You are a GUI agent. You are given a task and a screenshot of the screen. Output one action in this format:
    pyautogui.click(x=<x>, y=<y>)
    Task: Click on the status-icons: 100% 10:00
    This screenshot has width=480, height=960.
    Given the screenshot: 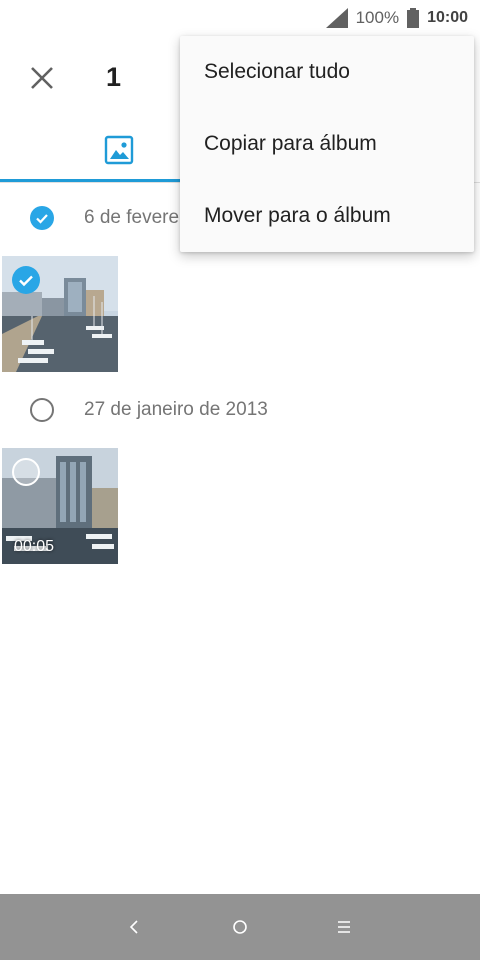 What is the action you would take?
    pyautogui.click(x=396, y=18)
    